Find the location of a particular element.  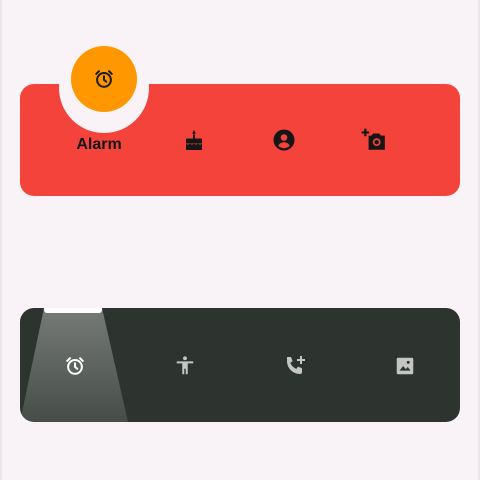

cake-icon is located at coordinates (194, 140).